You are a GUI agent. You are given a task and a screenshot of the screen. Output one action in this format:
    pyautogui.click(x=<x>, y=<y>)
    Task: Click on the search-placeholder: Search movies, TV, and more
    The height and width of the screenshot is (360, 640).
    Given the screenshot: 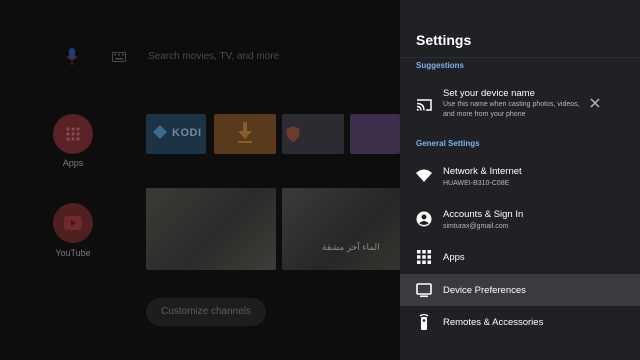 What is the action you would take?
    pyautogui.click(x=213, y=56)
    